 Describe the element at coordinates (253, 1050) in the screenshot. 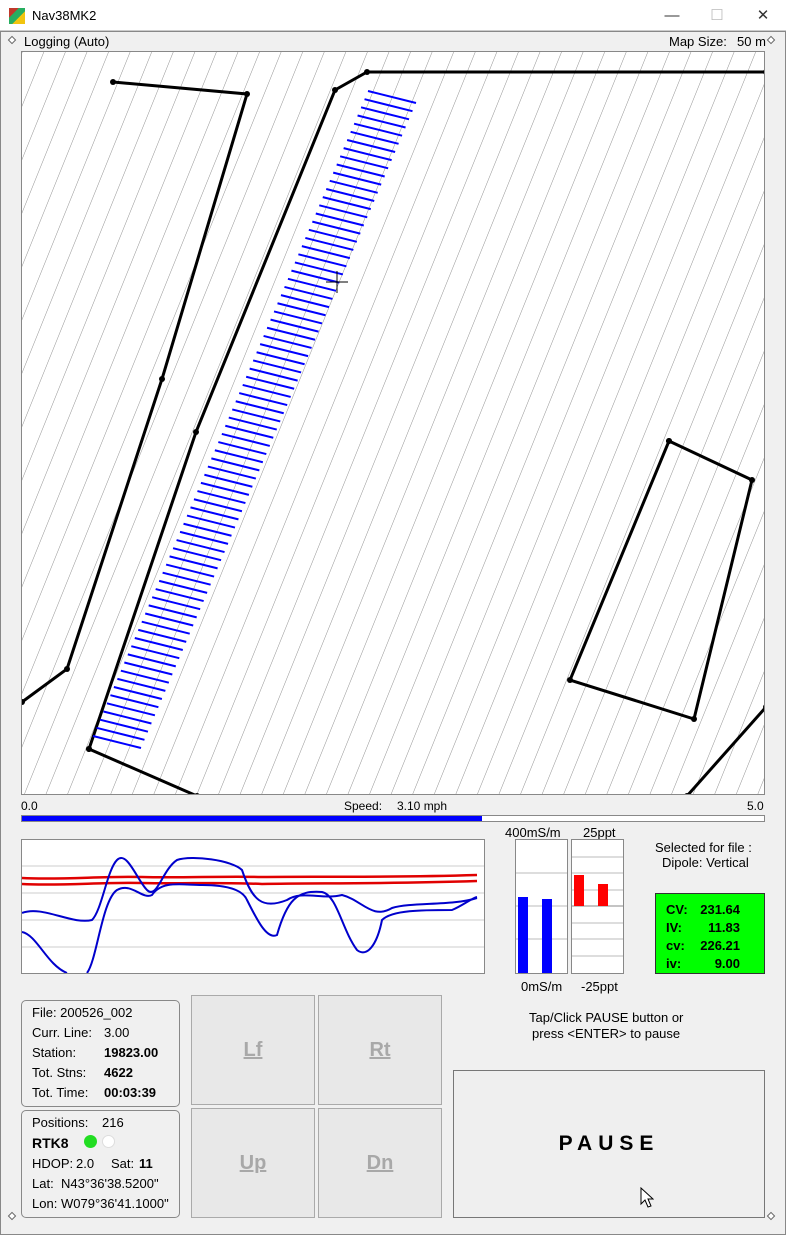

I see `left-button: Lf` at that location.